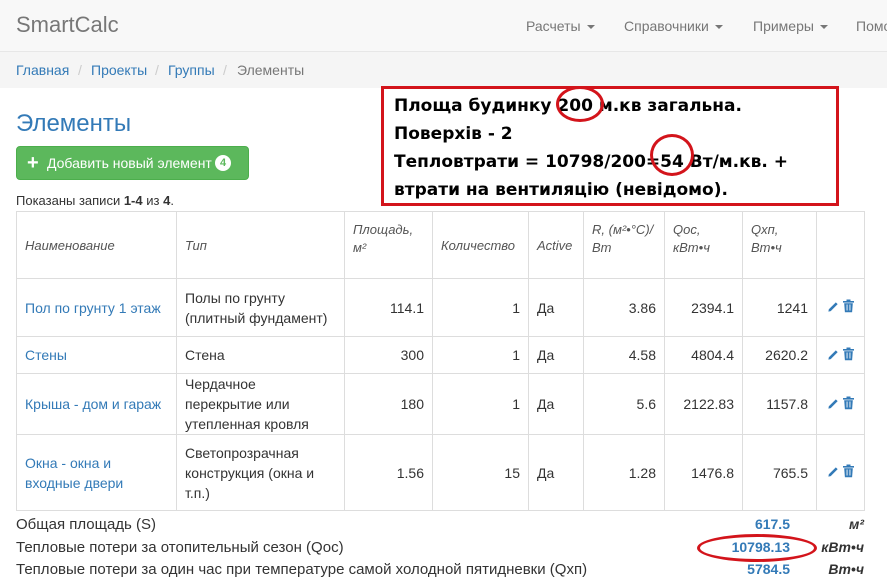  I want to click on column-header-type: Тип, so click(260, 245).